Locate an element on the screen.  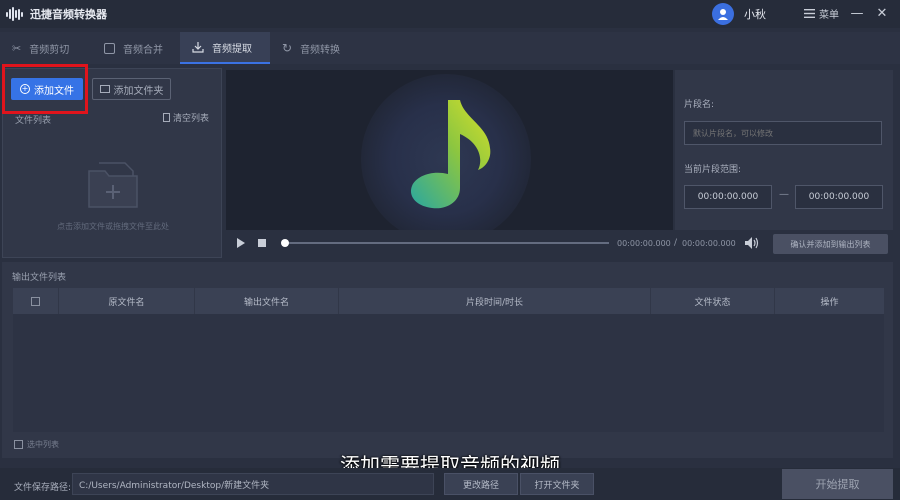
folder-icon is located at coordinates (104, 89).